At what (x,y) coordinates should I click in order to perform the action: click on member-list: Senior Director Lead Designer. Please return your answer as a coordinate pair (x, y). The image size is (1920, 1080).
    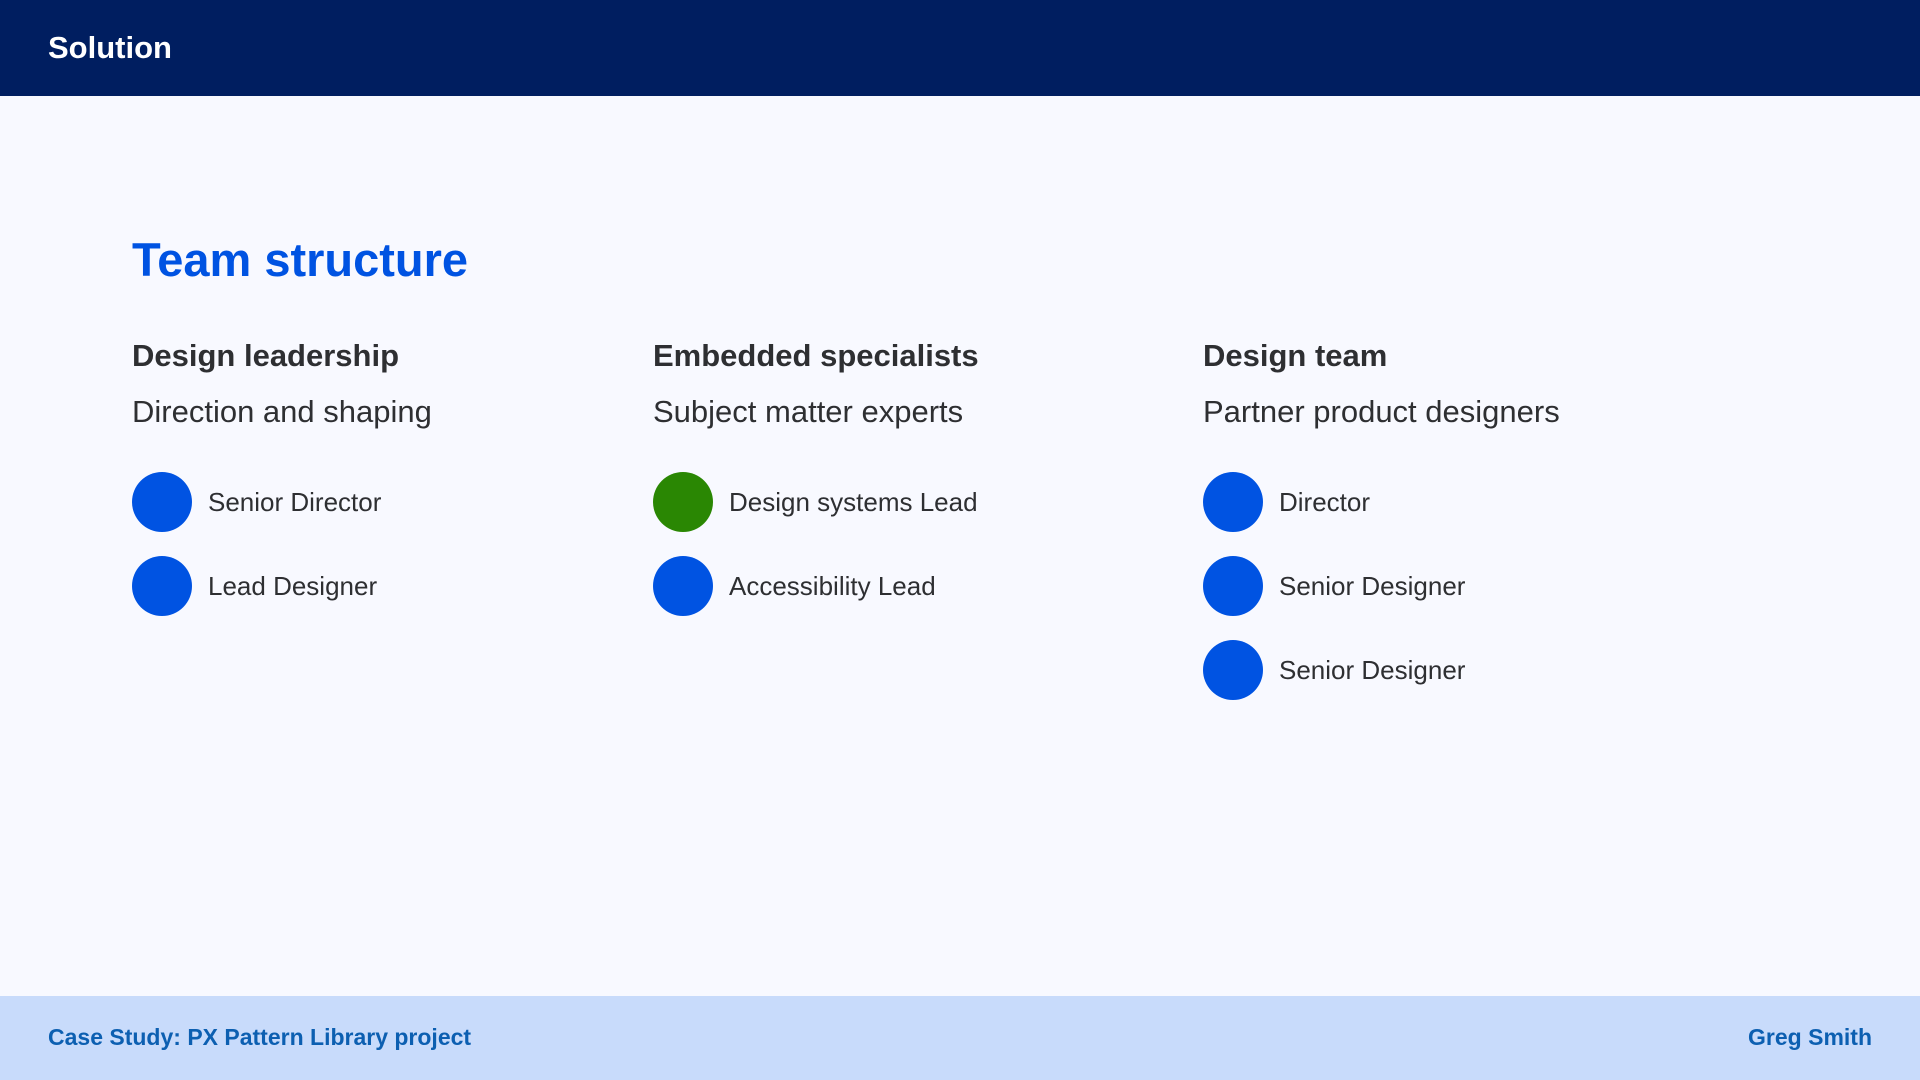
    Looking at the image, I should click on (282, 544).